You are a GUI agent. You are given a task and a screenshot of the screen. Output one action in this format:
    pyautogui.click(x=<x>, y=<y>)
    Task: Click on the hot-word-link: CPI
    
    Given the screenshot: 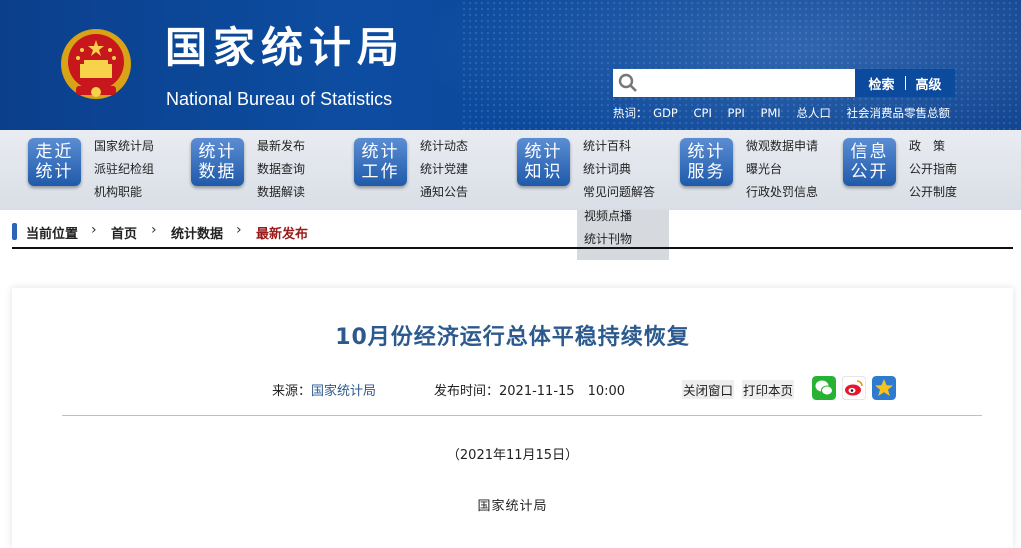 What is the action you would take?
    pyautogui.click(x=703, y=113)
    